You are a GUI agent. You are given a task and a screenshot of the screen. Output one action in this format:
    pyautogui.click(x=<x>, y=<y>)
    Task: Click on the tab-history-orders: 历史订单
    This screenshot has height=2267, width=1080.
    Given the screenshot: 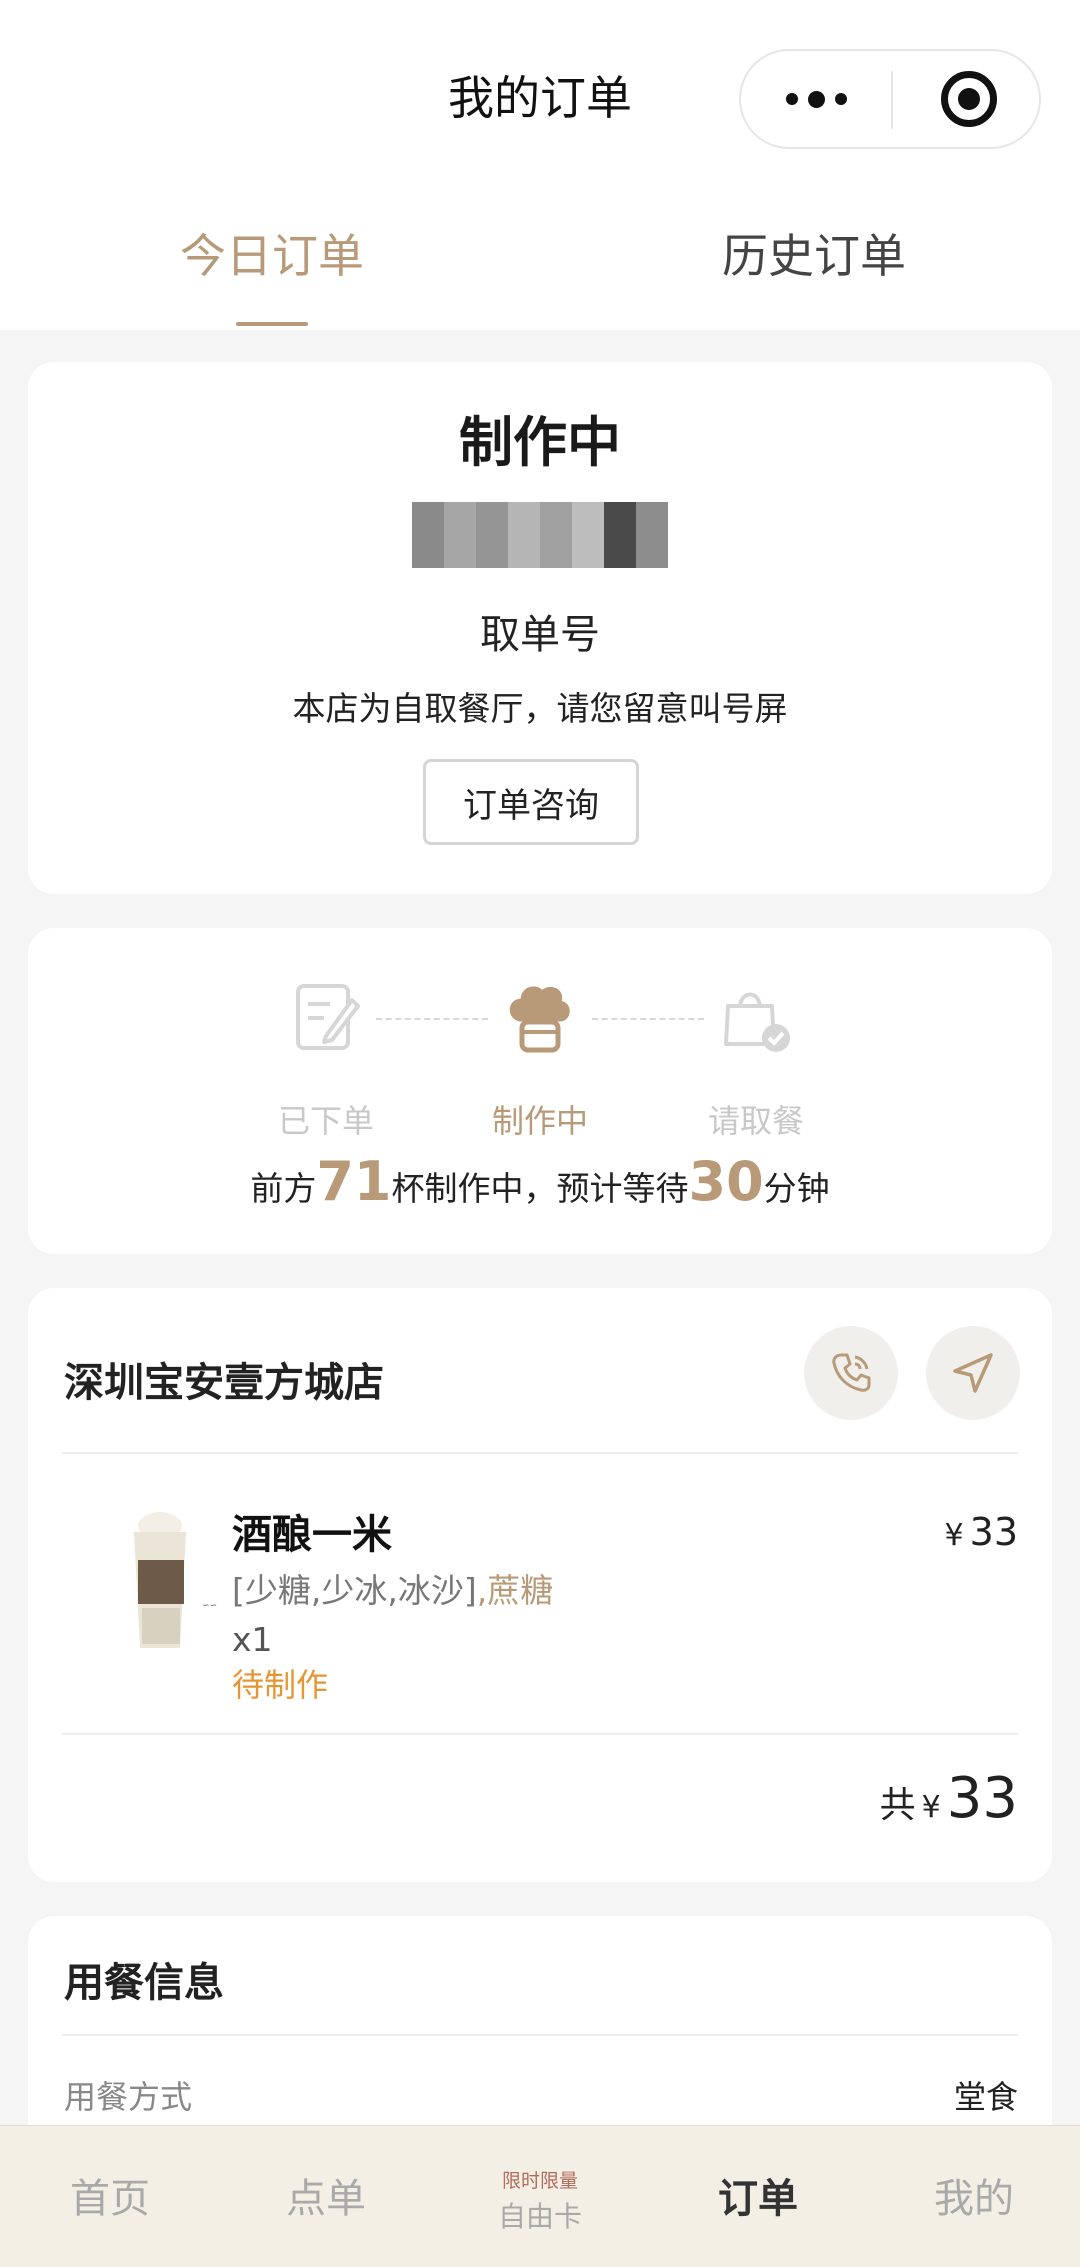 What is the action you would take?
    pyautogui.click(x=814, y=253)
    